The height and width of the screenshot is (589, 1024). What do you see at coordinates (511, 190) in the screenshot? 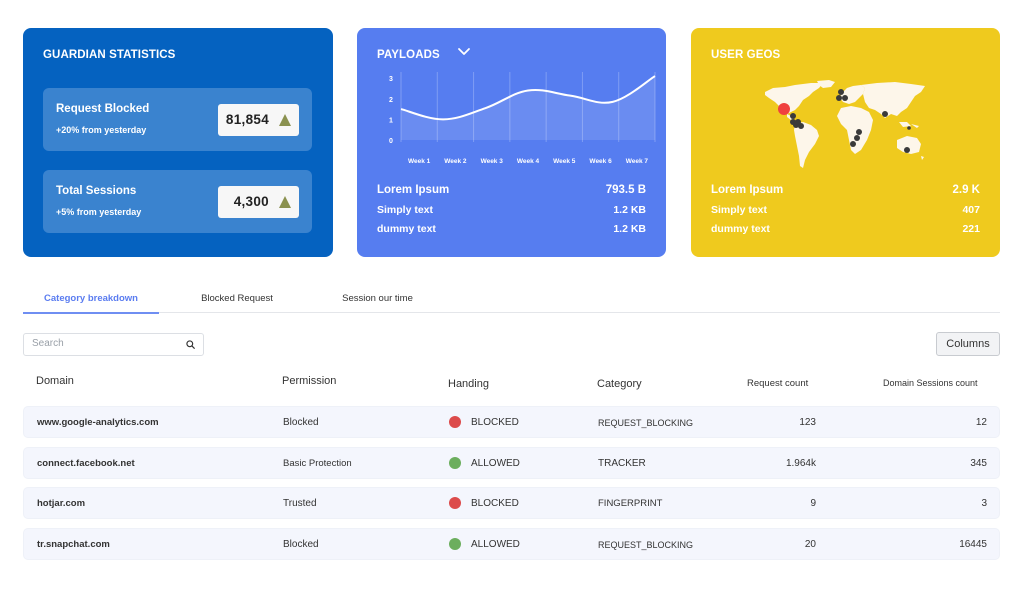
I see `metric-row: Lorem Ipsum 793.5 B` at bounding box center [511, 190].